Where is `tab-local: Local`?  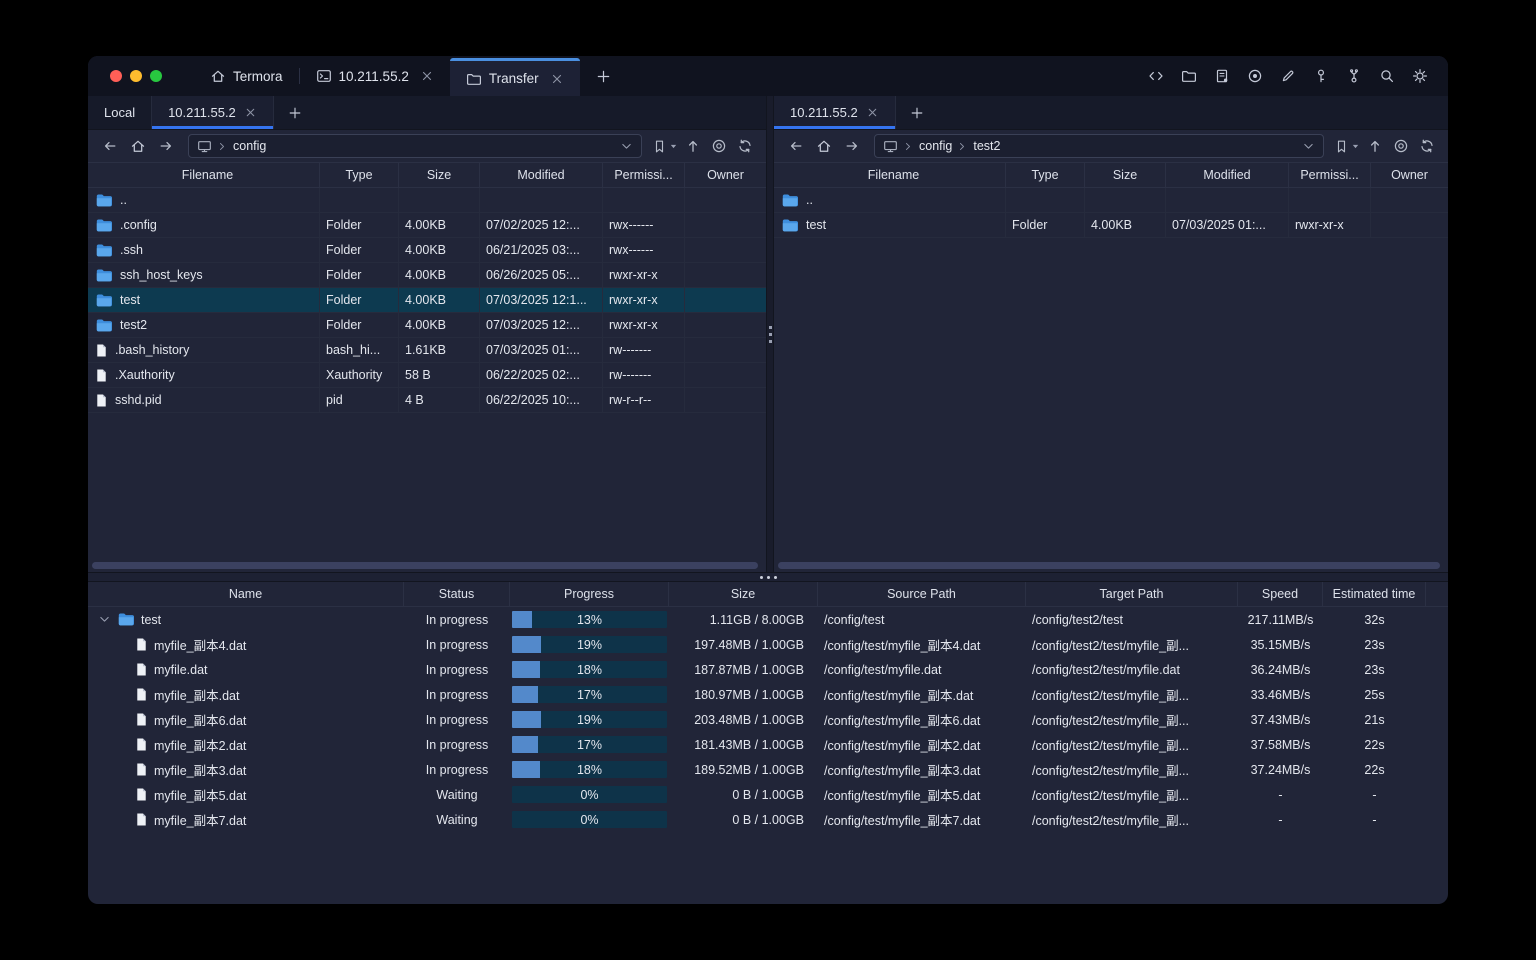
tab-local: Local is located at coordinates (120, 112).